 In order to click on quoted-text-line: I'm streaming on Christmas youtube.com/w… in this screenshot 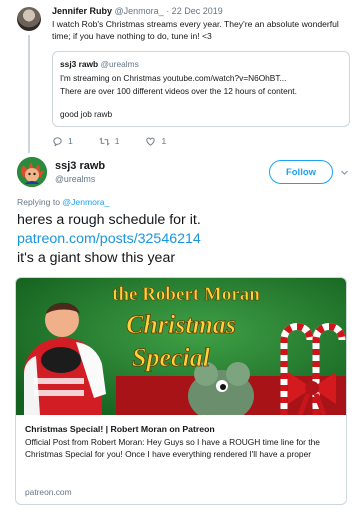, I will do `click(173, 78)`.